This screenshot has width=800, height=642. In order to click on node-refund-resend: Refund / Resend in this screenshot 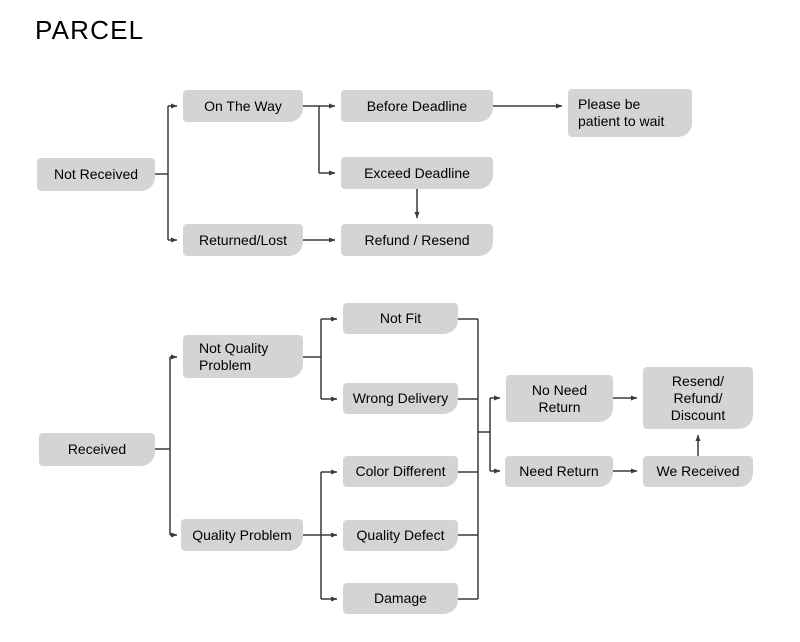, I will do `click(417, 240)`.